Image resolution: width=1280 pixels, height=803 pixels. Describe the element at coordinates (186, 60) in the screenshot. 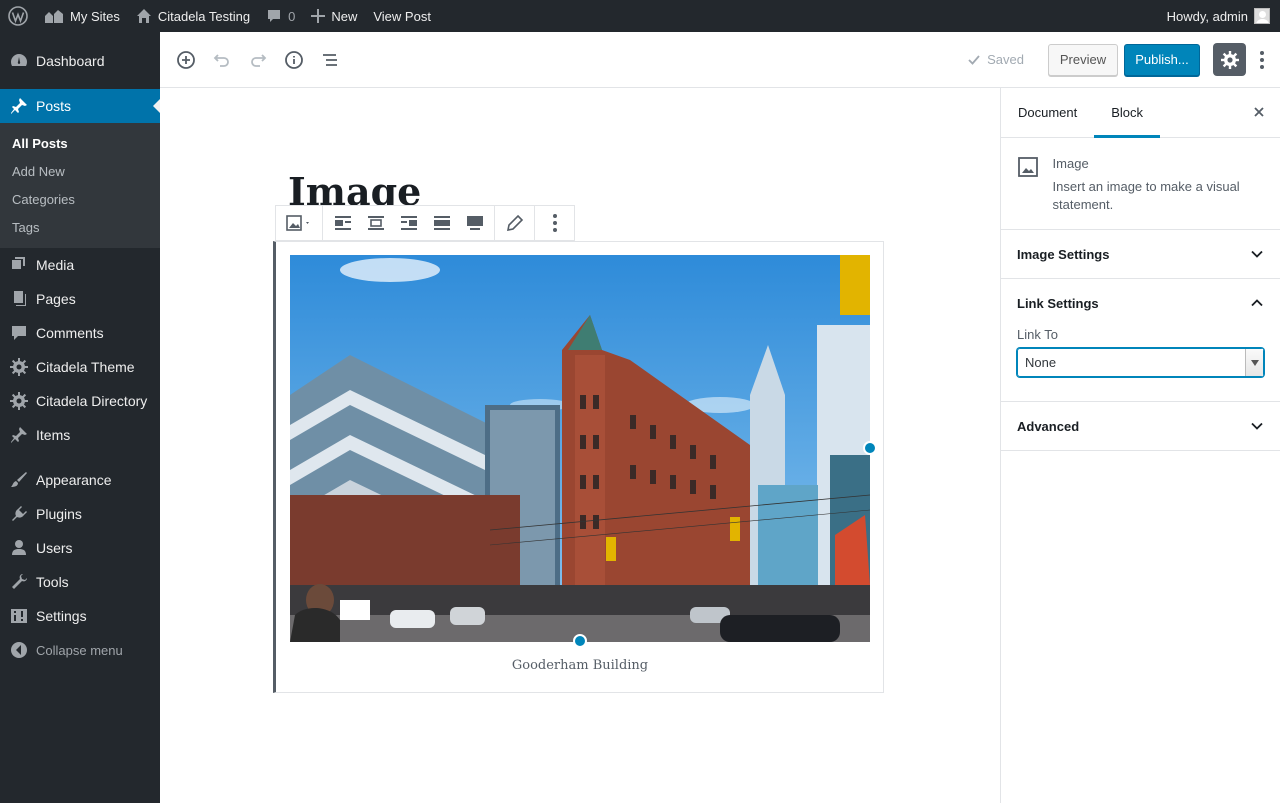

I see `add-block-button` at that location.